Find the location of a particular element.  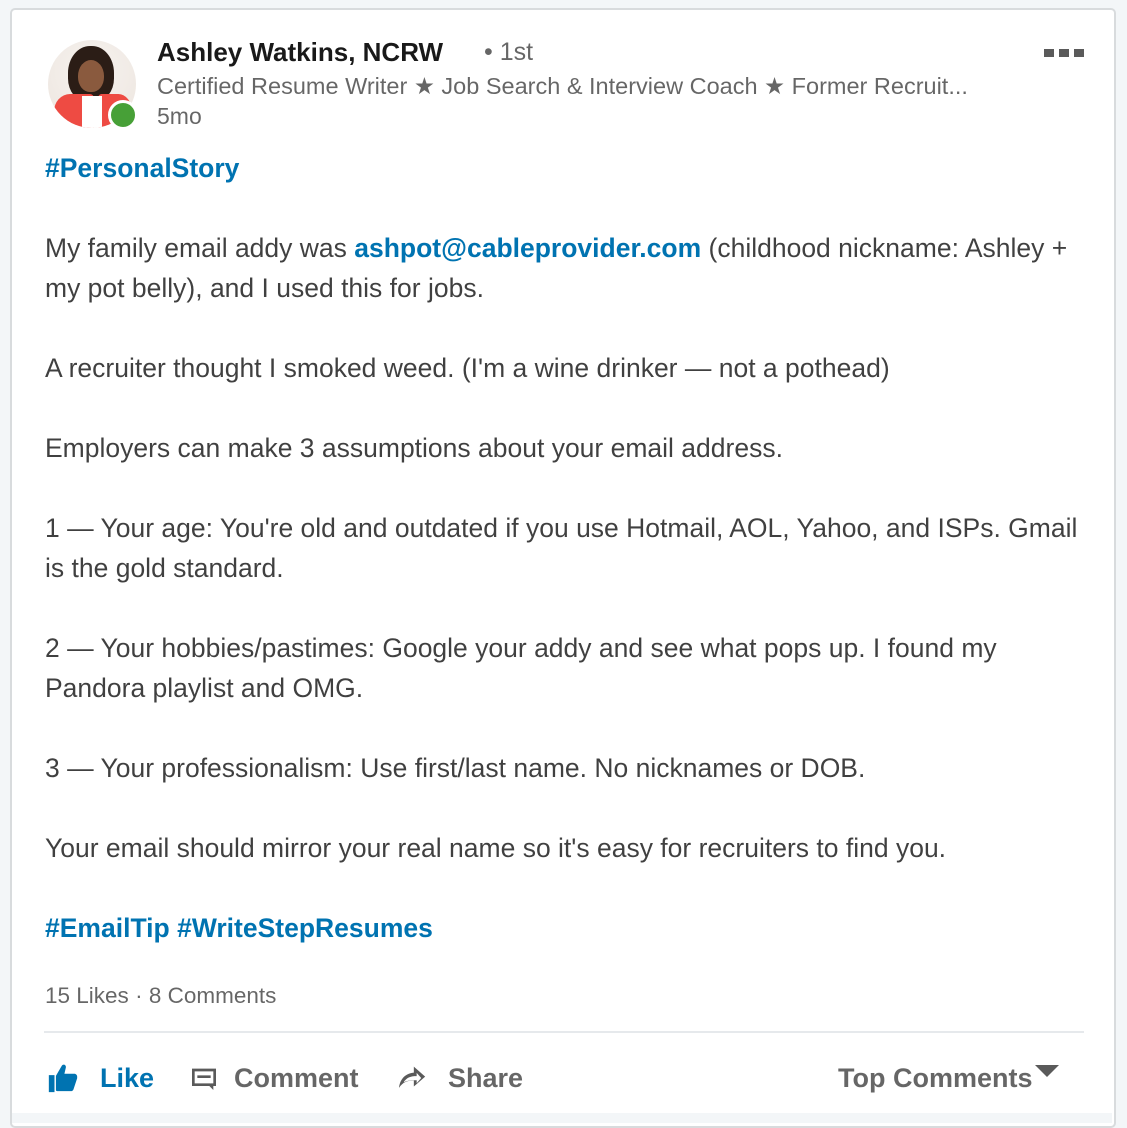

comment-button: Comment is located at coordinates (273, 1078).